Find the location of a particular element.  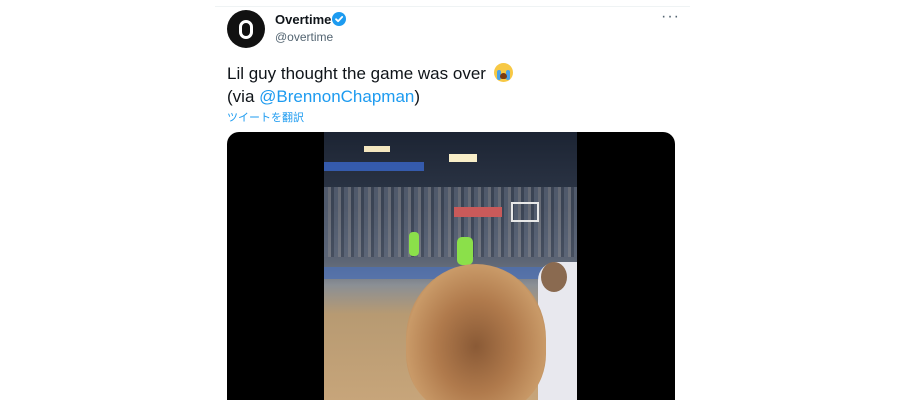

handle: @overtime is located at coordinates (304, 37).